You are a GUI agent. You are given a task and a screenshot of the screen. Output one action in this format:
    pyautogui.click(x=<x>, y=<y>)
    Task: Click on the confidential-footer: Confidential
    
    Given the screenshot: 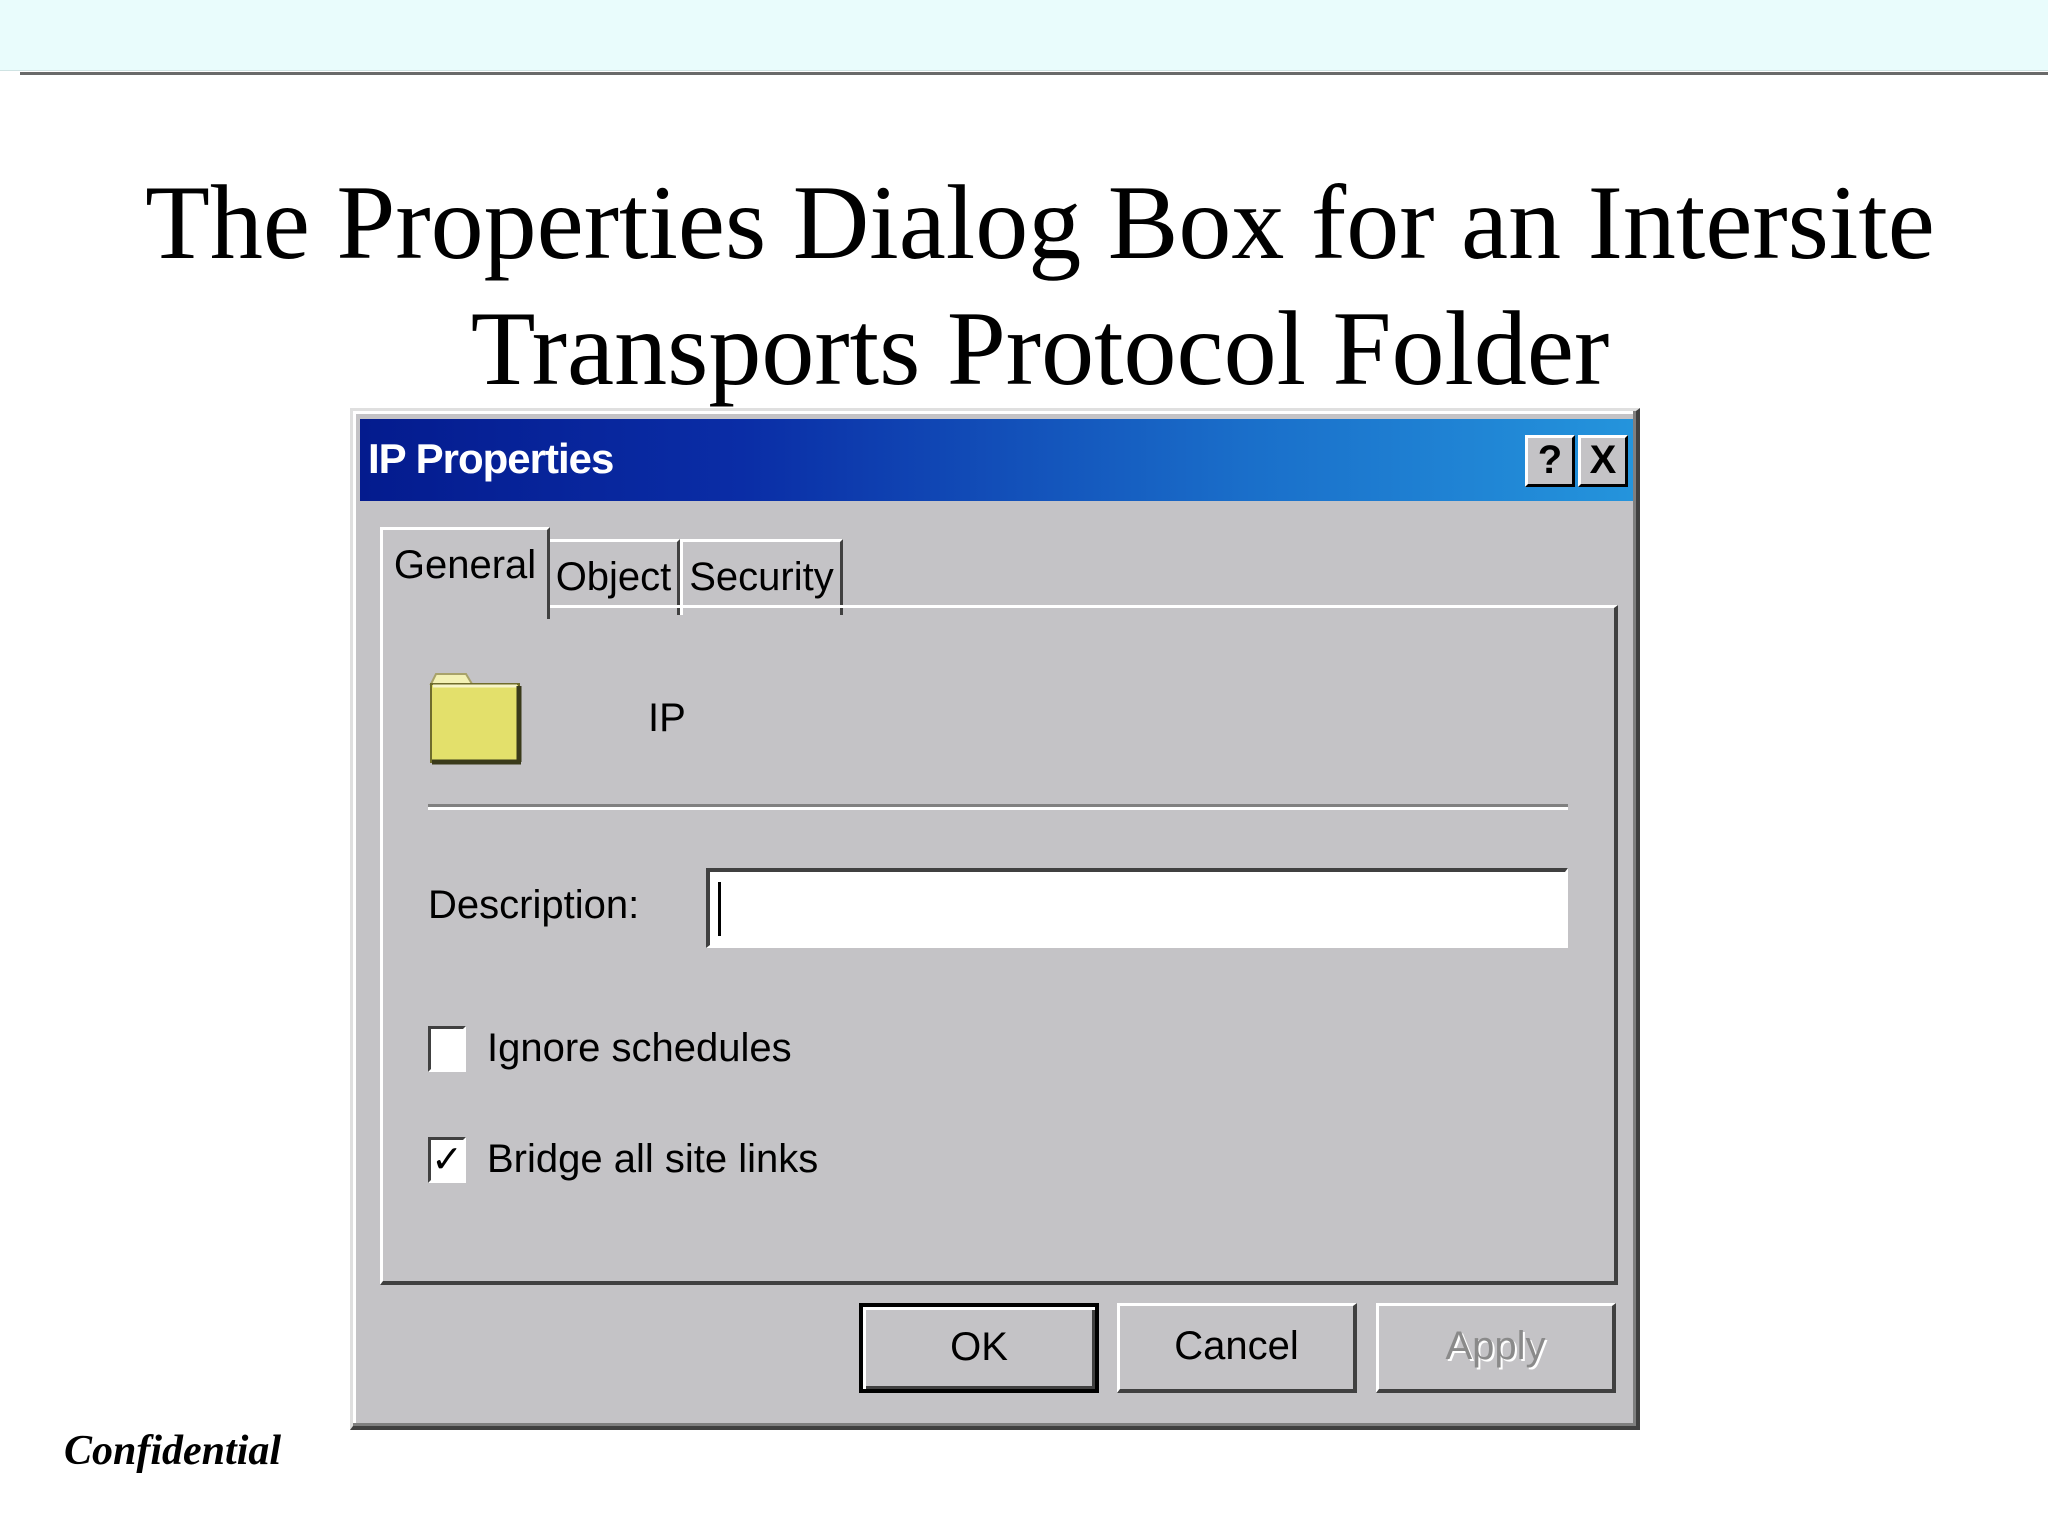 What is the action you would take?
    pyautogui.click(x=173, y=1451)
    